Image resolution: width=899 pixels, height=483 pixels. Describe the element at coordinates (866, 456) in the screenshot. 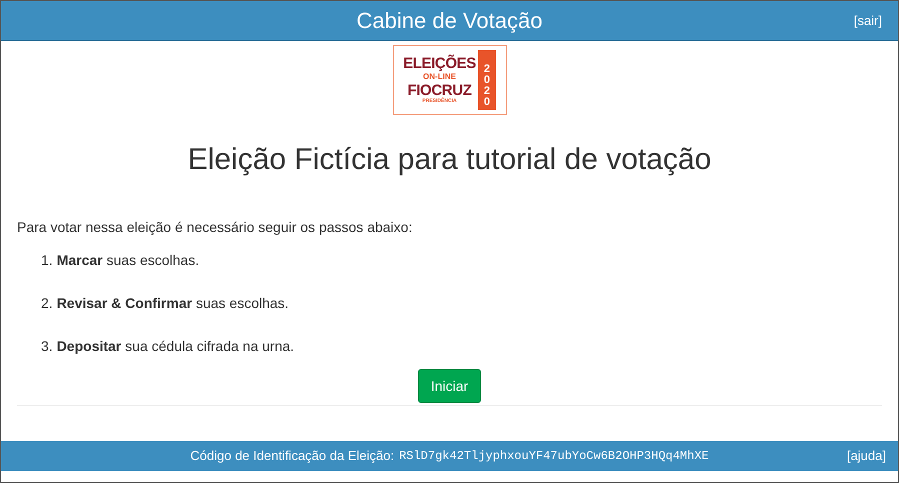

I see `help-link: [ajuda]` at that location.